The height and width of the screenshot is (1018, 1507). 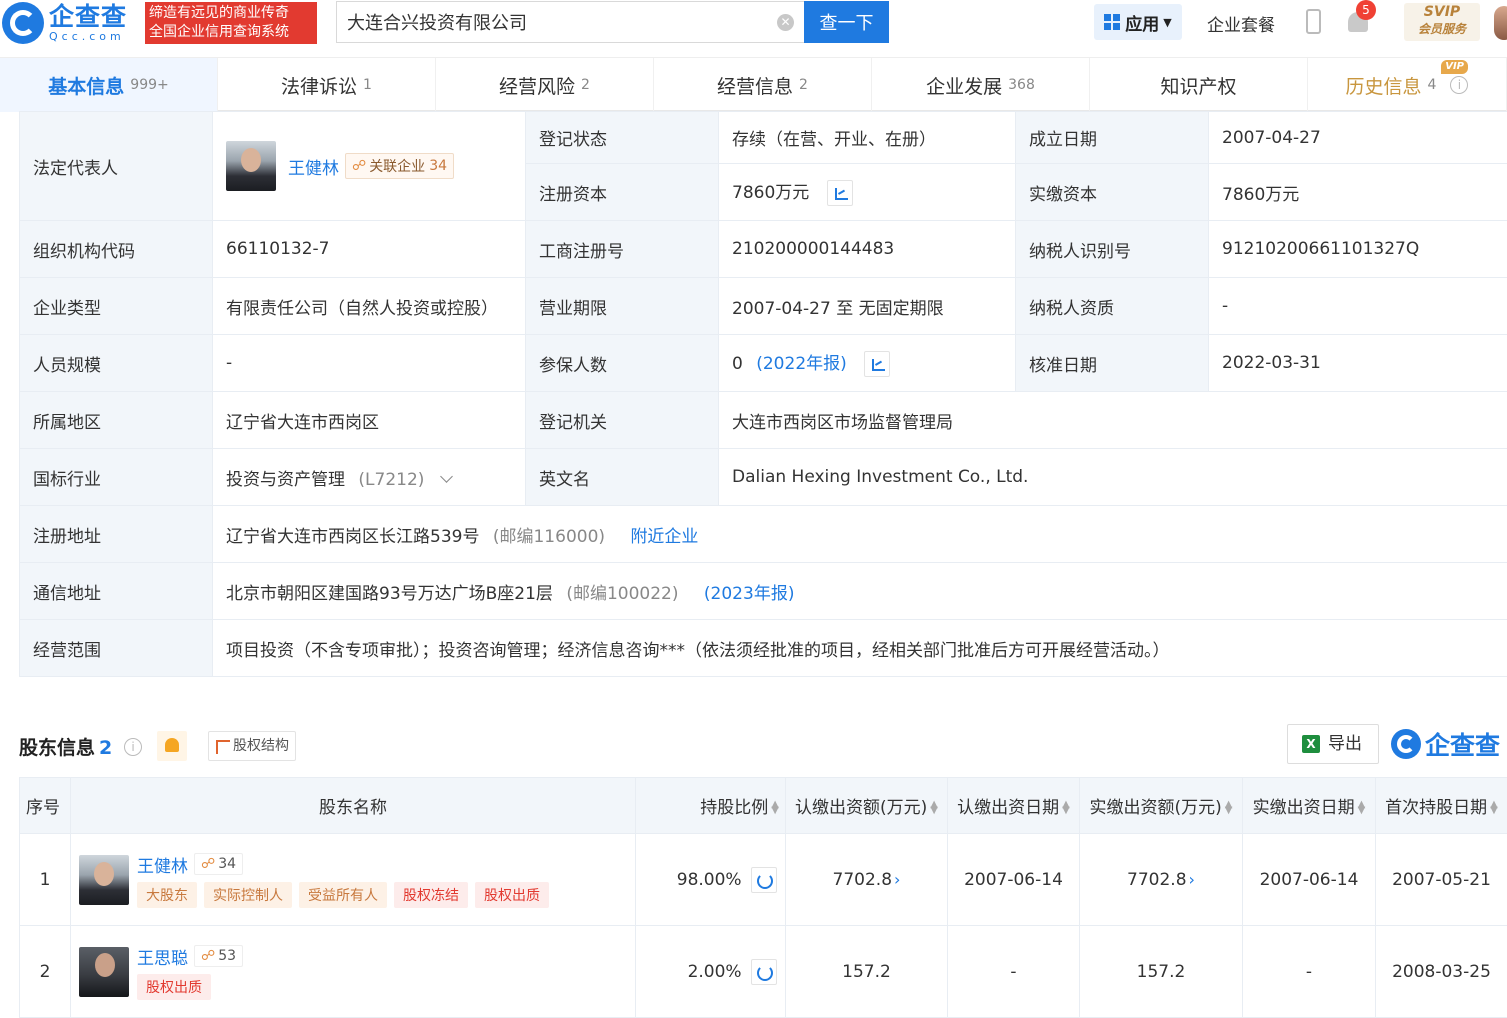 I want to click on related-companies-tag: ☍ 关联企业 34, so click(x=399, y=166).